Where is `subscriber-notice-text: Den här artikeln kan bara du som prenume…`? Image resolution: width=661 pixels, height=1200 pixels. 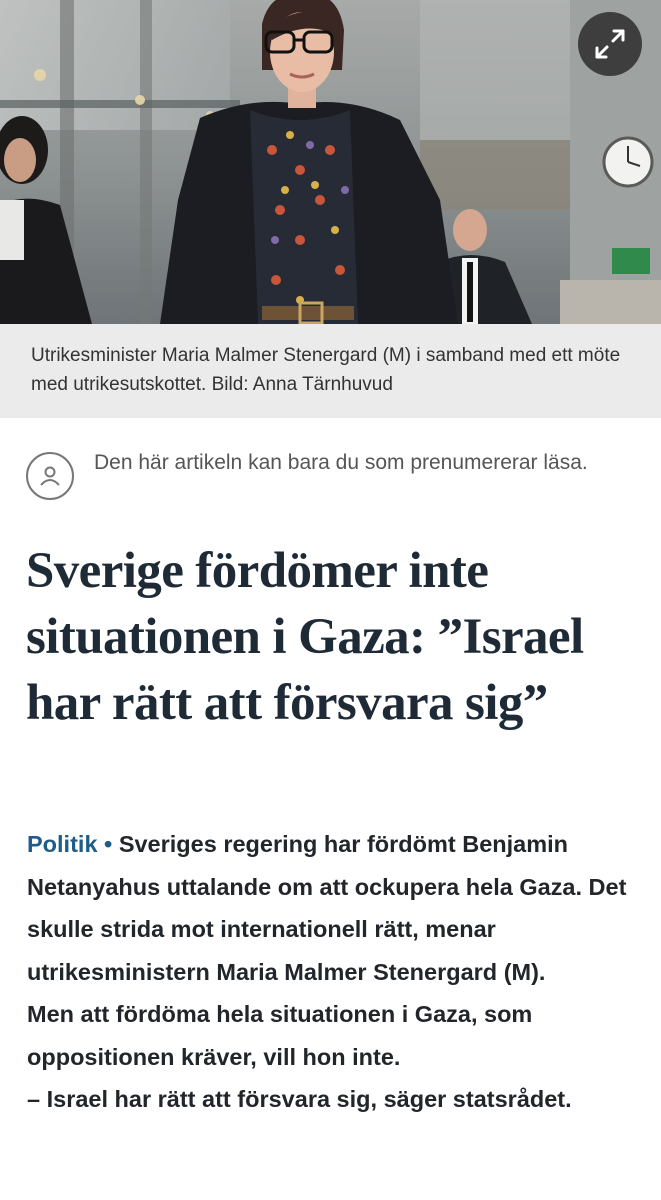 subscriber-notice-text: Den här artikeln kan bara du som prenume… is located at coordinates (341, 462).